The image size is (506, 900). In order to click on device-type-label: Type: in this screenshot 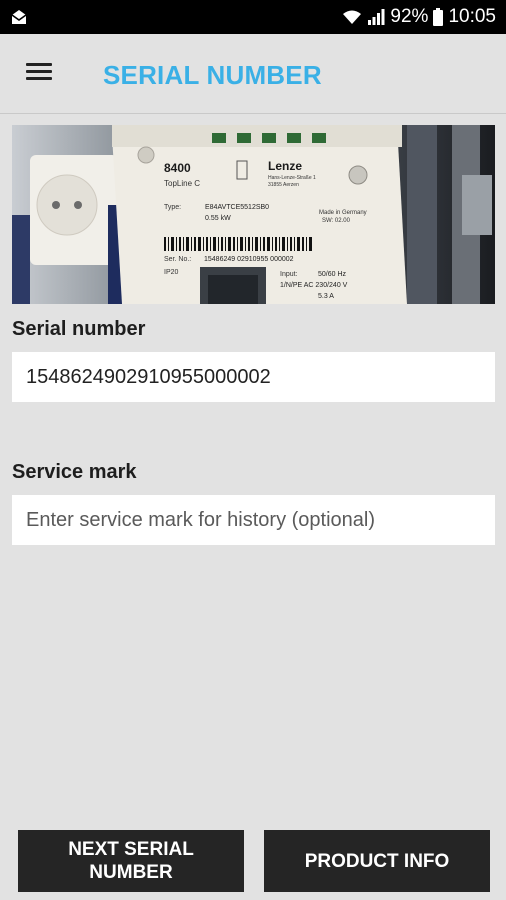, I will do `click(172, 207)`.